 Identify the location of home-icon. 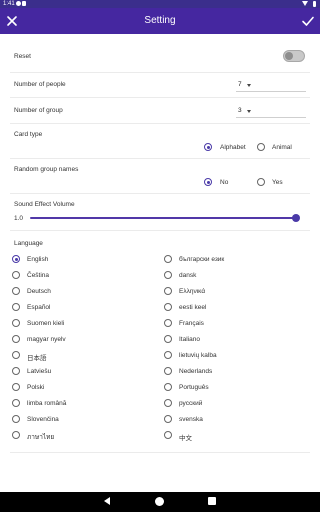
(159, 501).